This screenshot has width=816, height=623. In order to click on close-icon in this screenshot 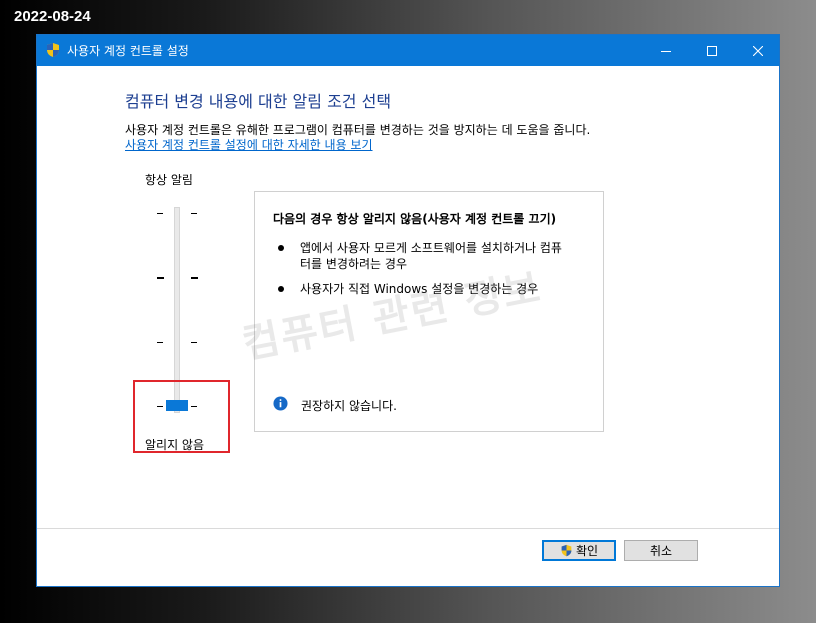, I will do `click(758, 50)`.